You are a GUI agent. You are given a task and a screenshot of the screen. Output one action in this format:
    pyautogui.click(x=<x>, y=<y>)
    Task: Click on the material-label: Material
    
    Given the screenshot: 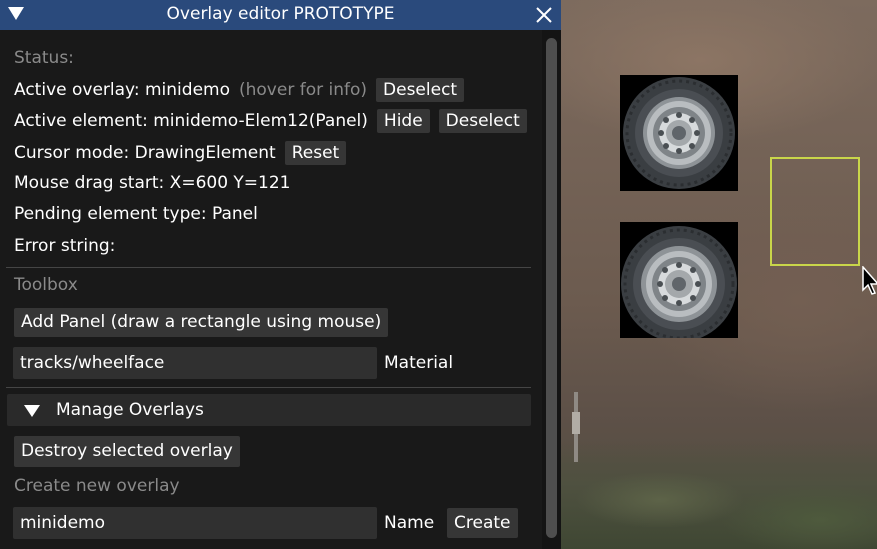 What is the action you would take?
    pyautogui.click(x=419, y=363)
    